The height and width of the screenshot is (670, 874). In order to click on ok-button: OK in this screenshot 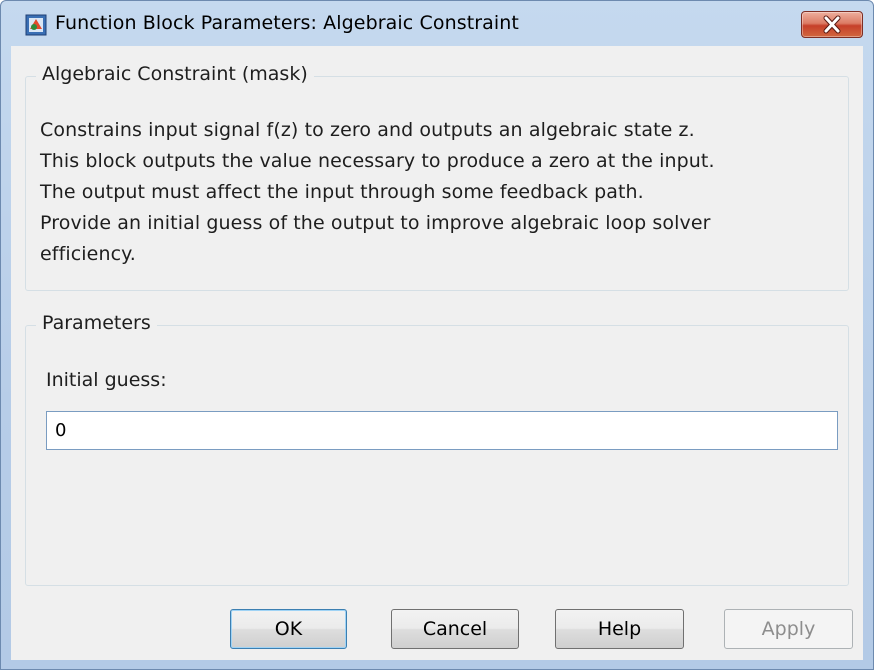, I will do `click(288, 629)`.